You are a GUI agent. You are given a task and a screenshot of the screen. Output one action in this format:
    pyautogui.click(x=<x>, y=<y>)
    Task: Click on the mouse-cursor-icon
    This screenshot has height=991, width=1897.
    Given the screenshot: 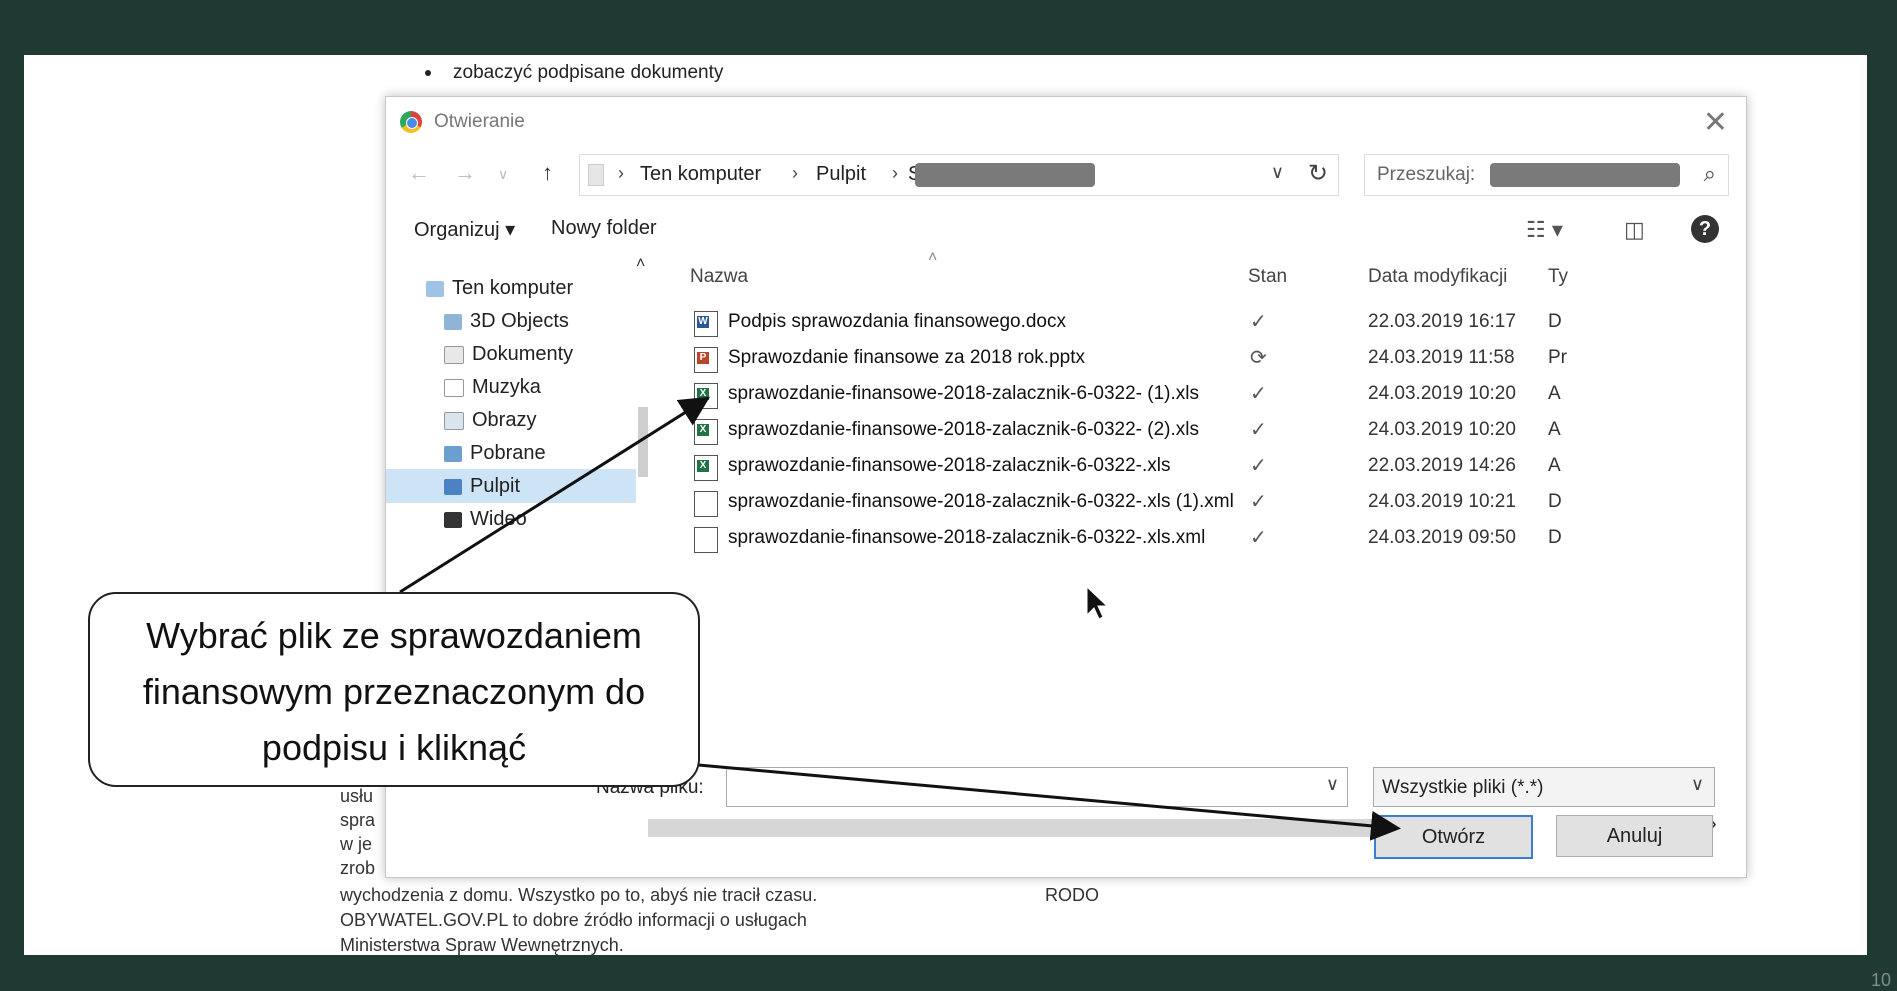 What is the action you would take?
    pyautogui.click(x=1098, y=605)
    